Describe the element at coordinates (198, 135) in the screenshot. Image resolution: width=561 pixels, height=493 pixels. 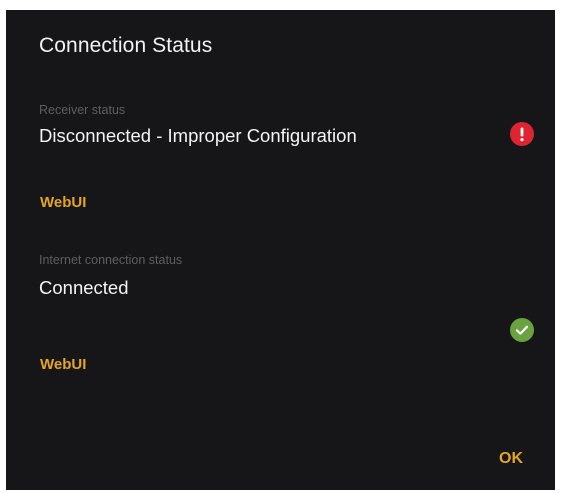
I see `receiver-status-value: Disconnected - Improper Configuration` at that location.